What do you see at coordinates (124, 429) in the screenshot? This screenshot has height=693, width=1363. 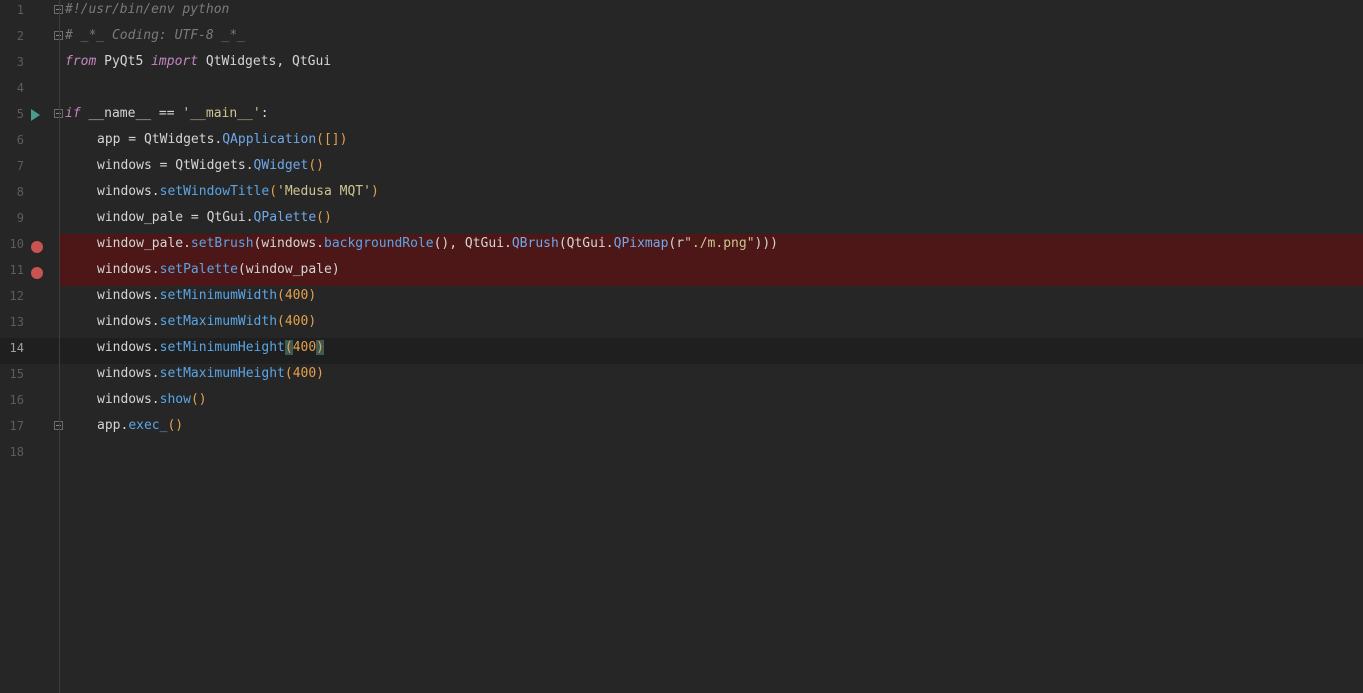 I see `code-text: app.exec_()` at bounding box center [124, 429].